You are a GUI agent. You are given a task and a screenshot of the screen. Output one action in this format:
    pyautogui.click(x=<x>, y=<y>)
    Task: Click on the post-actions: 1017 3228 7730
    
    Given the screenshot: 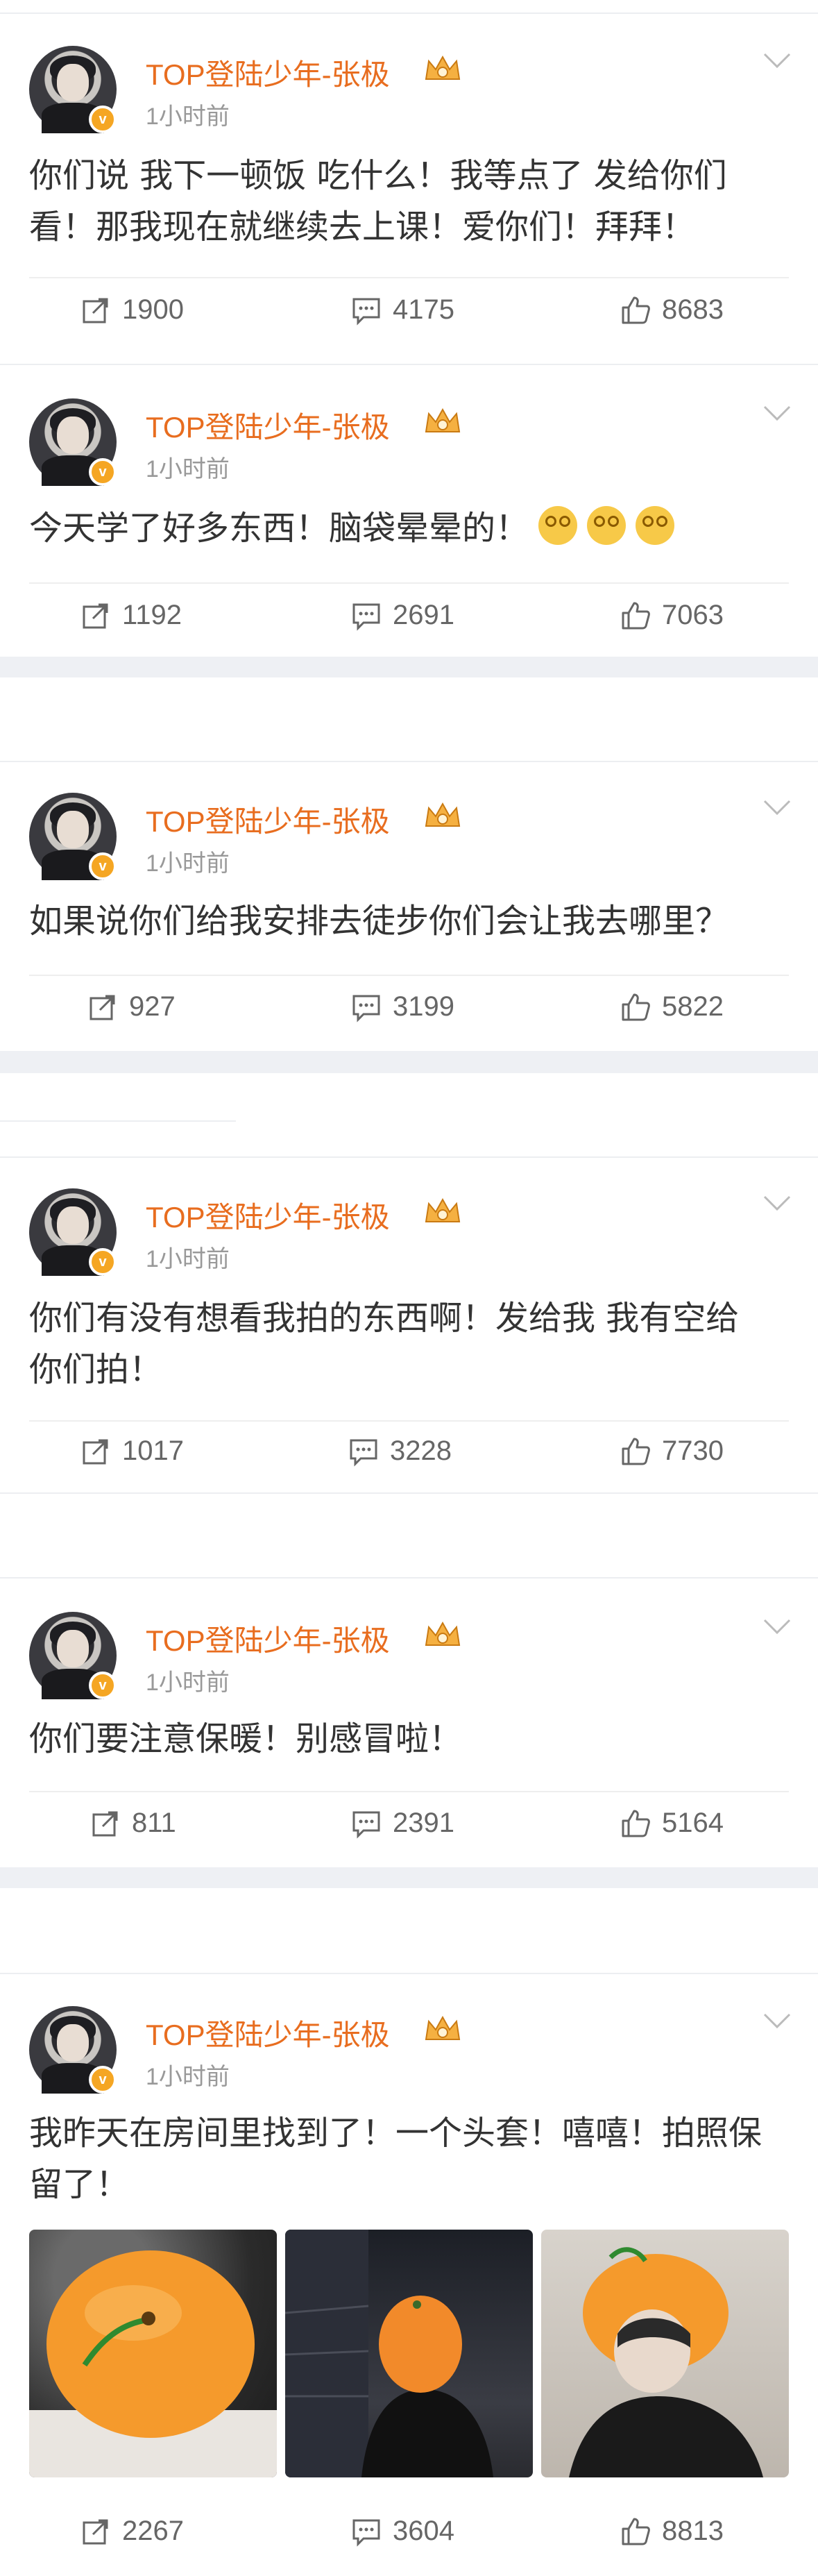 What is the action you would take?
    pyautogui.click(x=409, y=1456)
    